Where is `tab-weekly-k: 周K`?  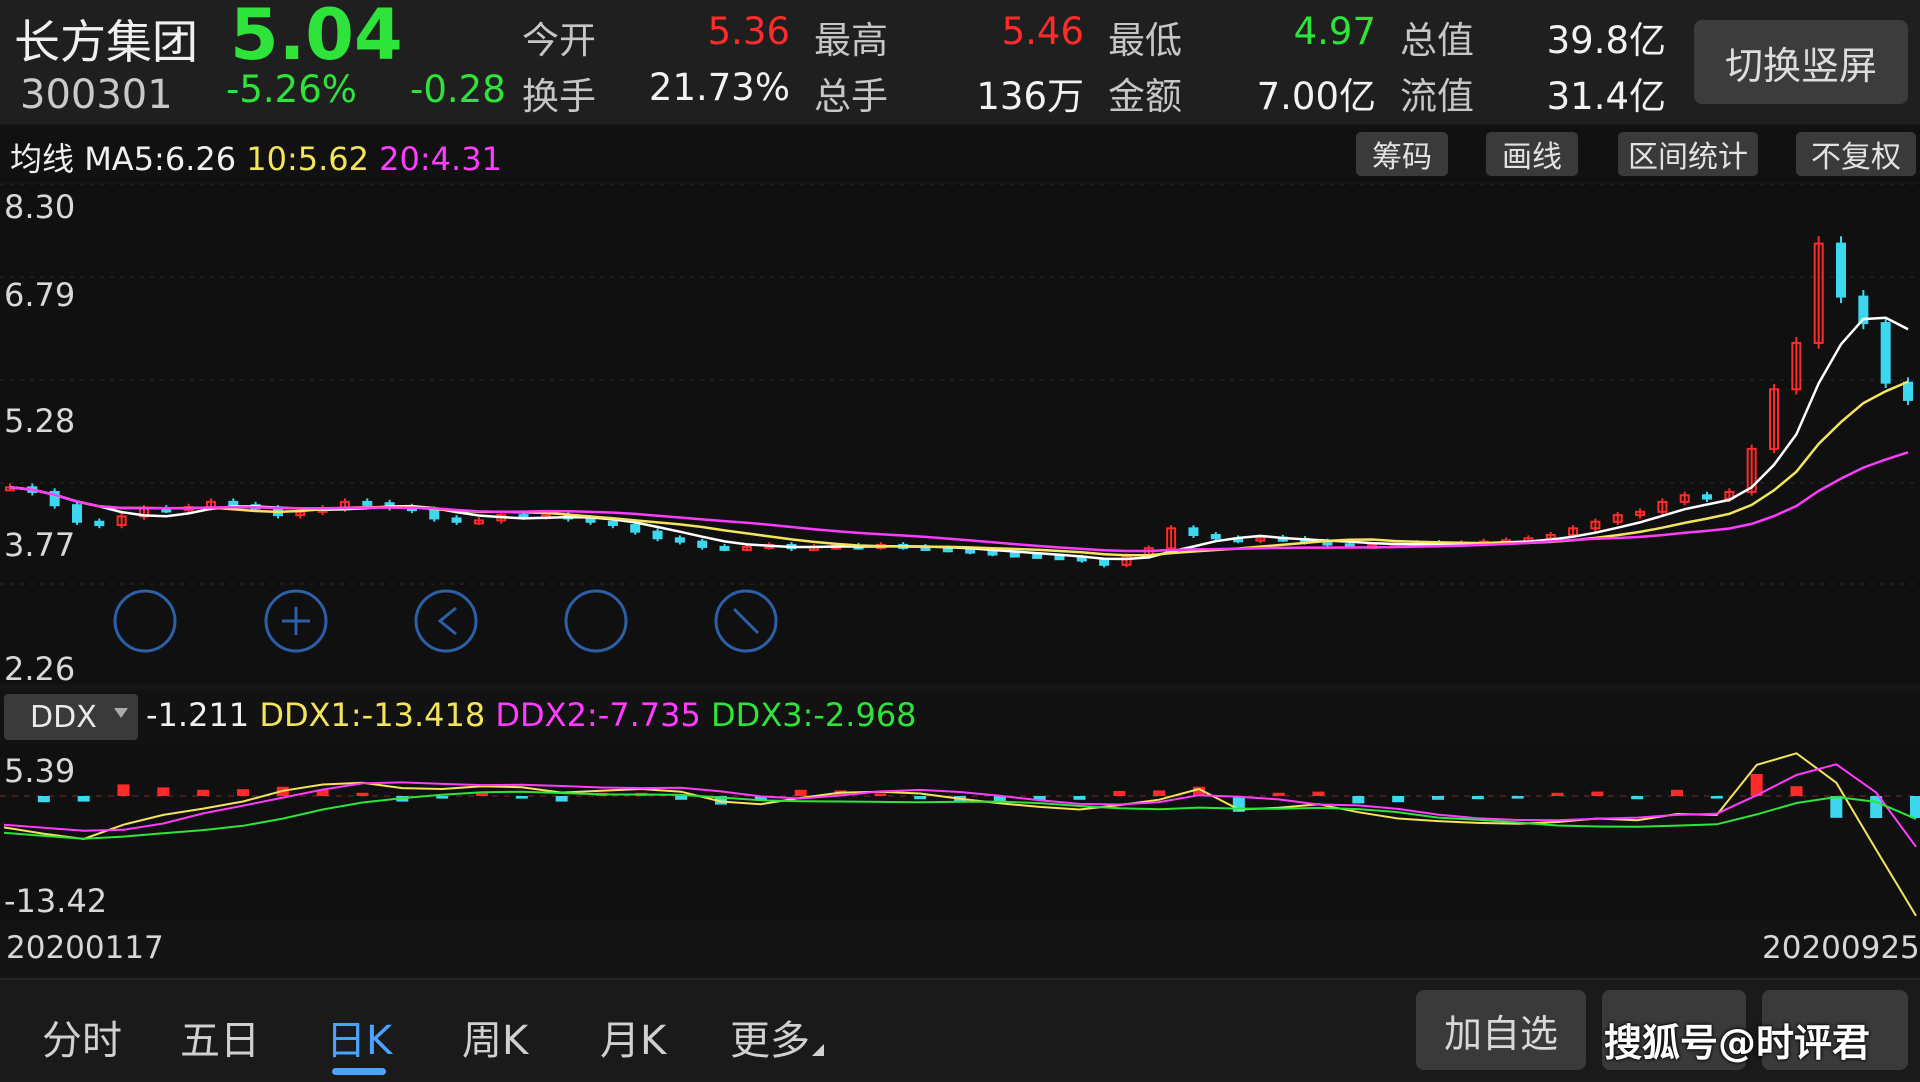 tab-weekly-k: 周K is located at coordinates (495, 1037).